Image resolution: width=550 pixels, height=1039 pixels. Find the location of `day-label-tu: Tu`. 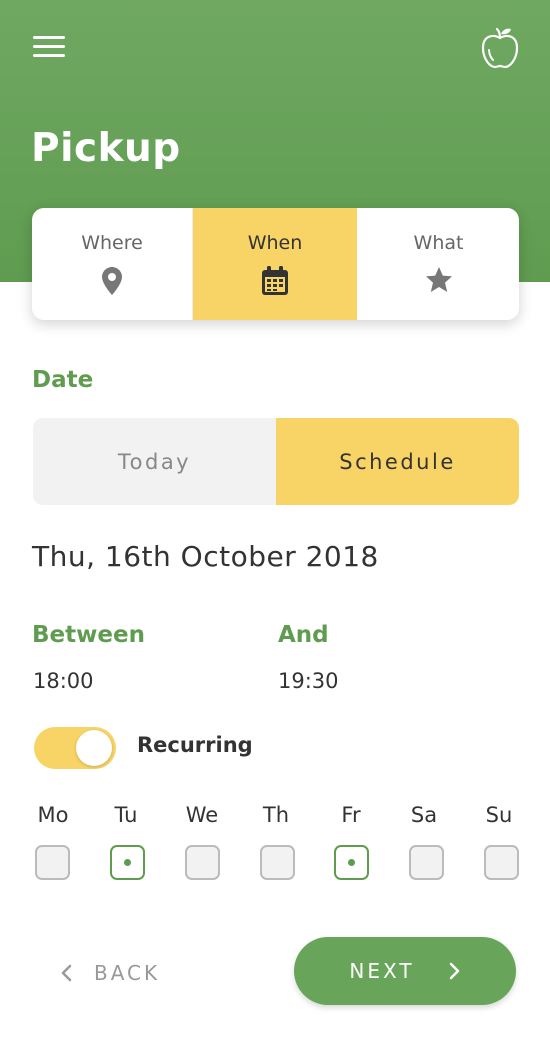

day-label-tu: Tu is located at coordinates (126, 815).